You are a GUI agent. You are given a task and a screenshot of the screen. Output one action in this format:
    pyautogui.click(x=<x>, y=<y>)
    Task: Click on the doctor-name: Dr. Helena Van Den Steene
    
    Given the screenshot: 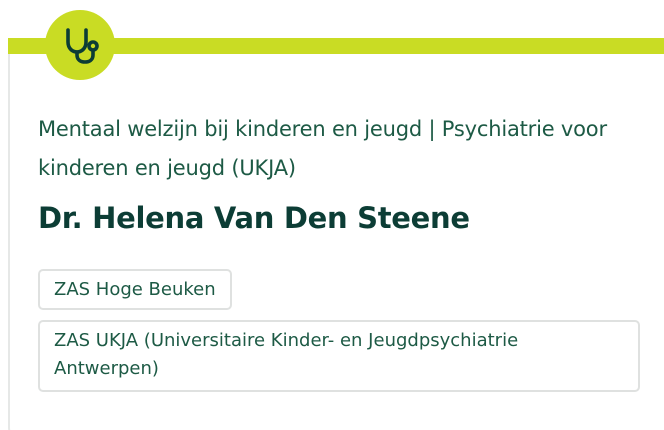 What is the action you would take?
    pyautogui.click(x=254, y=218)
    